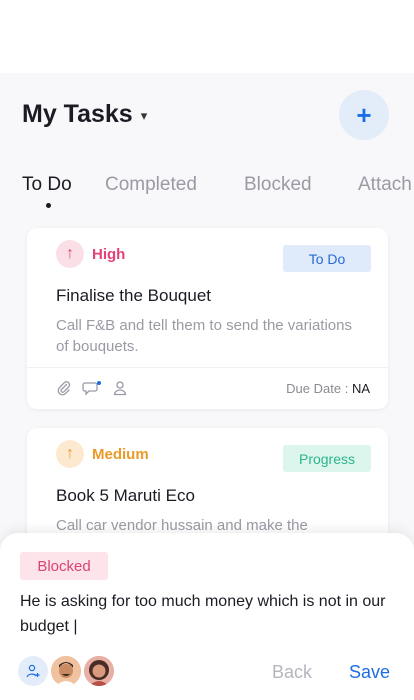 This screenshot has height=700, width=414. What do you see at coordinates (33, 671) in the screenshot?
I see `add-user-icon` at bounding box center [33, 671].